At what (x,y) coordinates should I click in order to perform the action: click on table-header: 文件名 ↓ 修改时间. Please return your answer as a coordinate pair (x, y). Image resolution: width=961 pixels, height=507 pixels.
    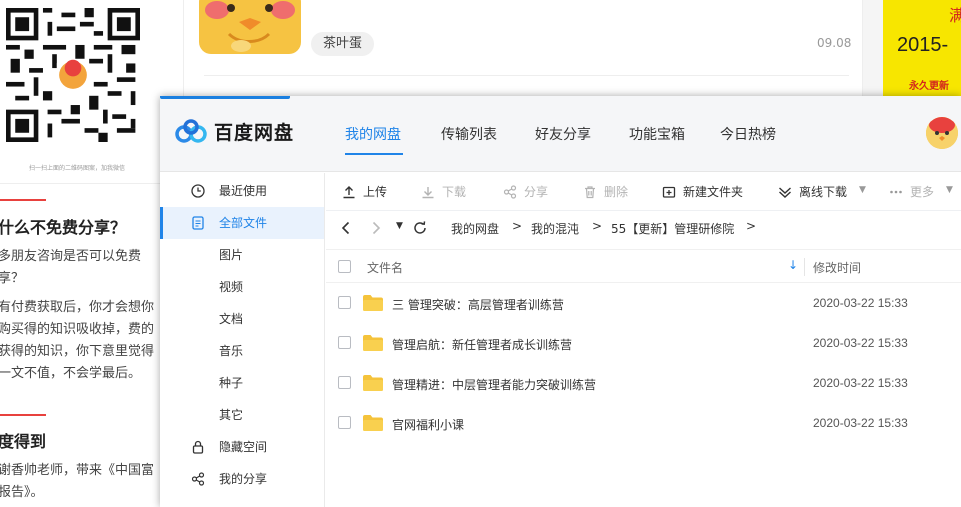
    Looking at the image, I should click on (643, 266).